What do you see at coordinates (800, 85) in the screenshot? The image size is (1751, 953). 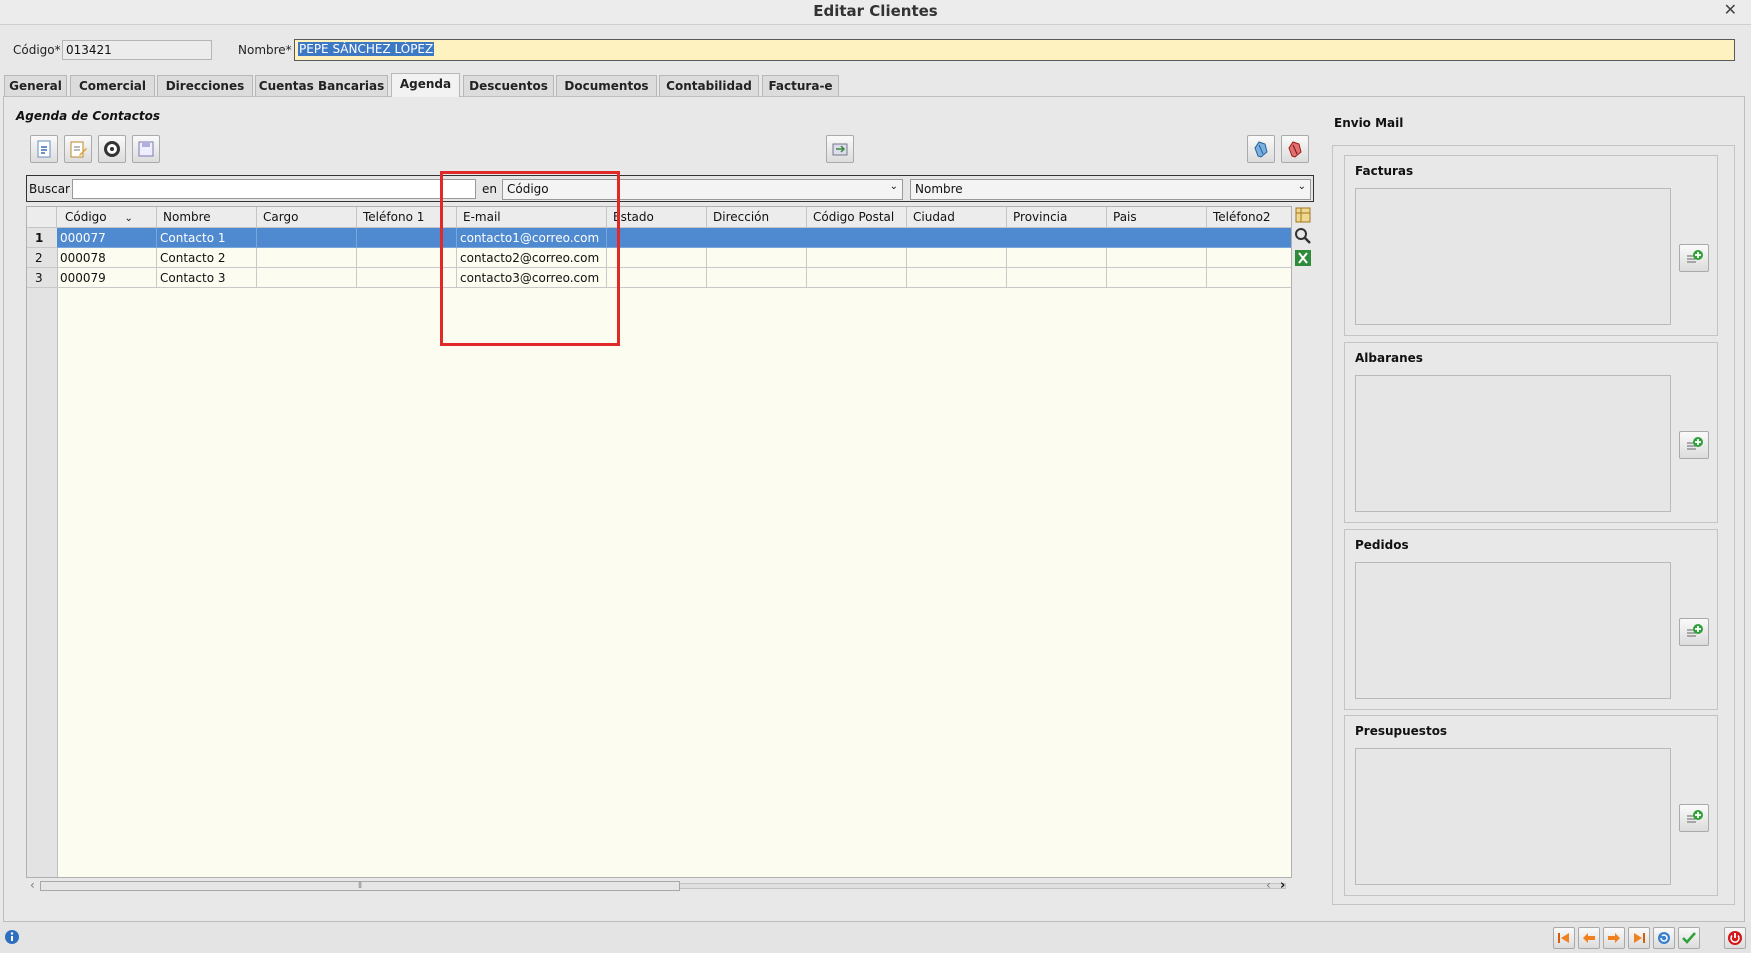 I see `tab-factura-e: Factura-e` at bounding box center [800, 85].